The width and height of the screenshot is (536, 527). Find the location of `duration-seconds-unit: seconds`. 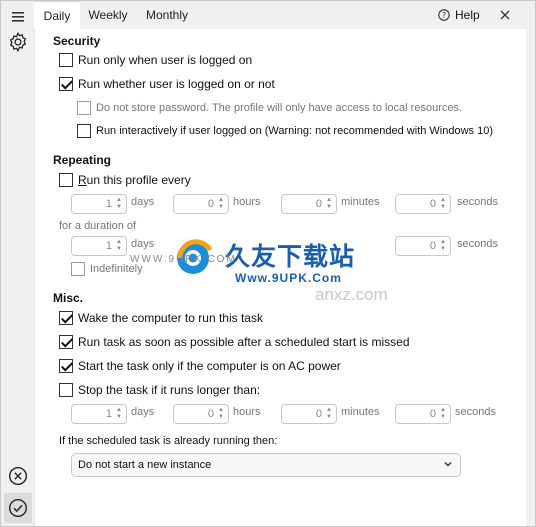

duration-seconds-unit: seconds is located at coordinates (477, 244).